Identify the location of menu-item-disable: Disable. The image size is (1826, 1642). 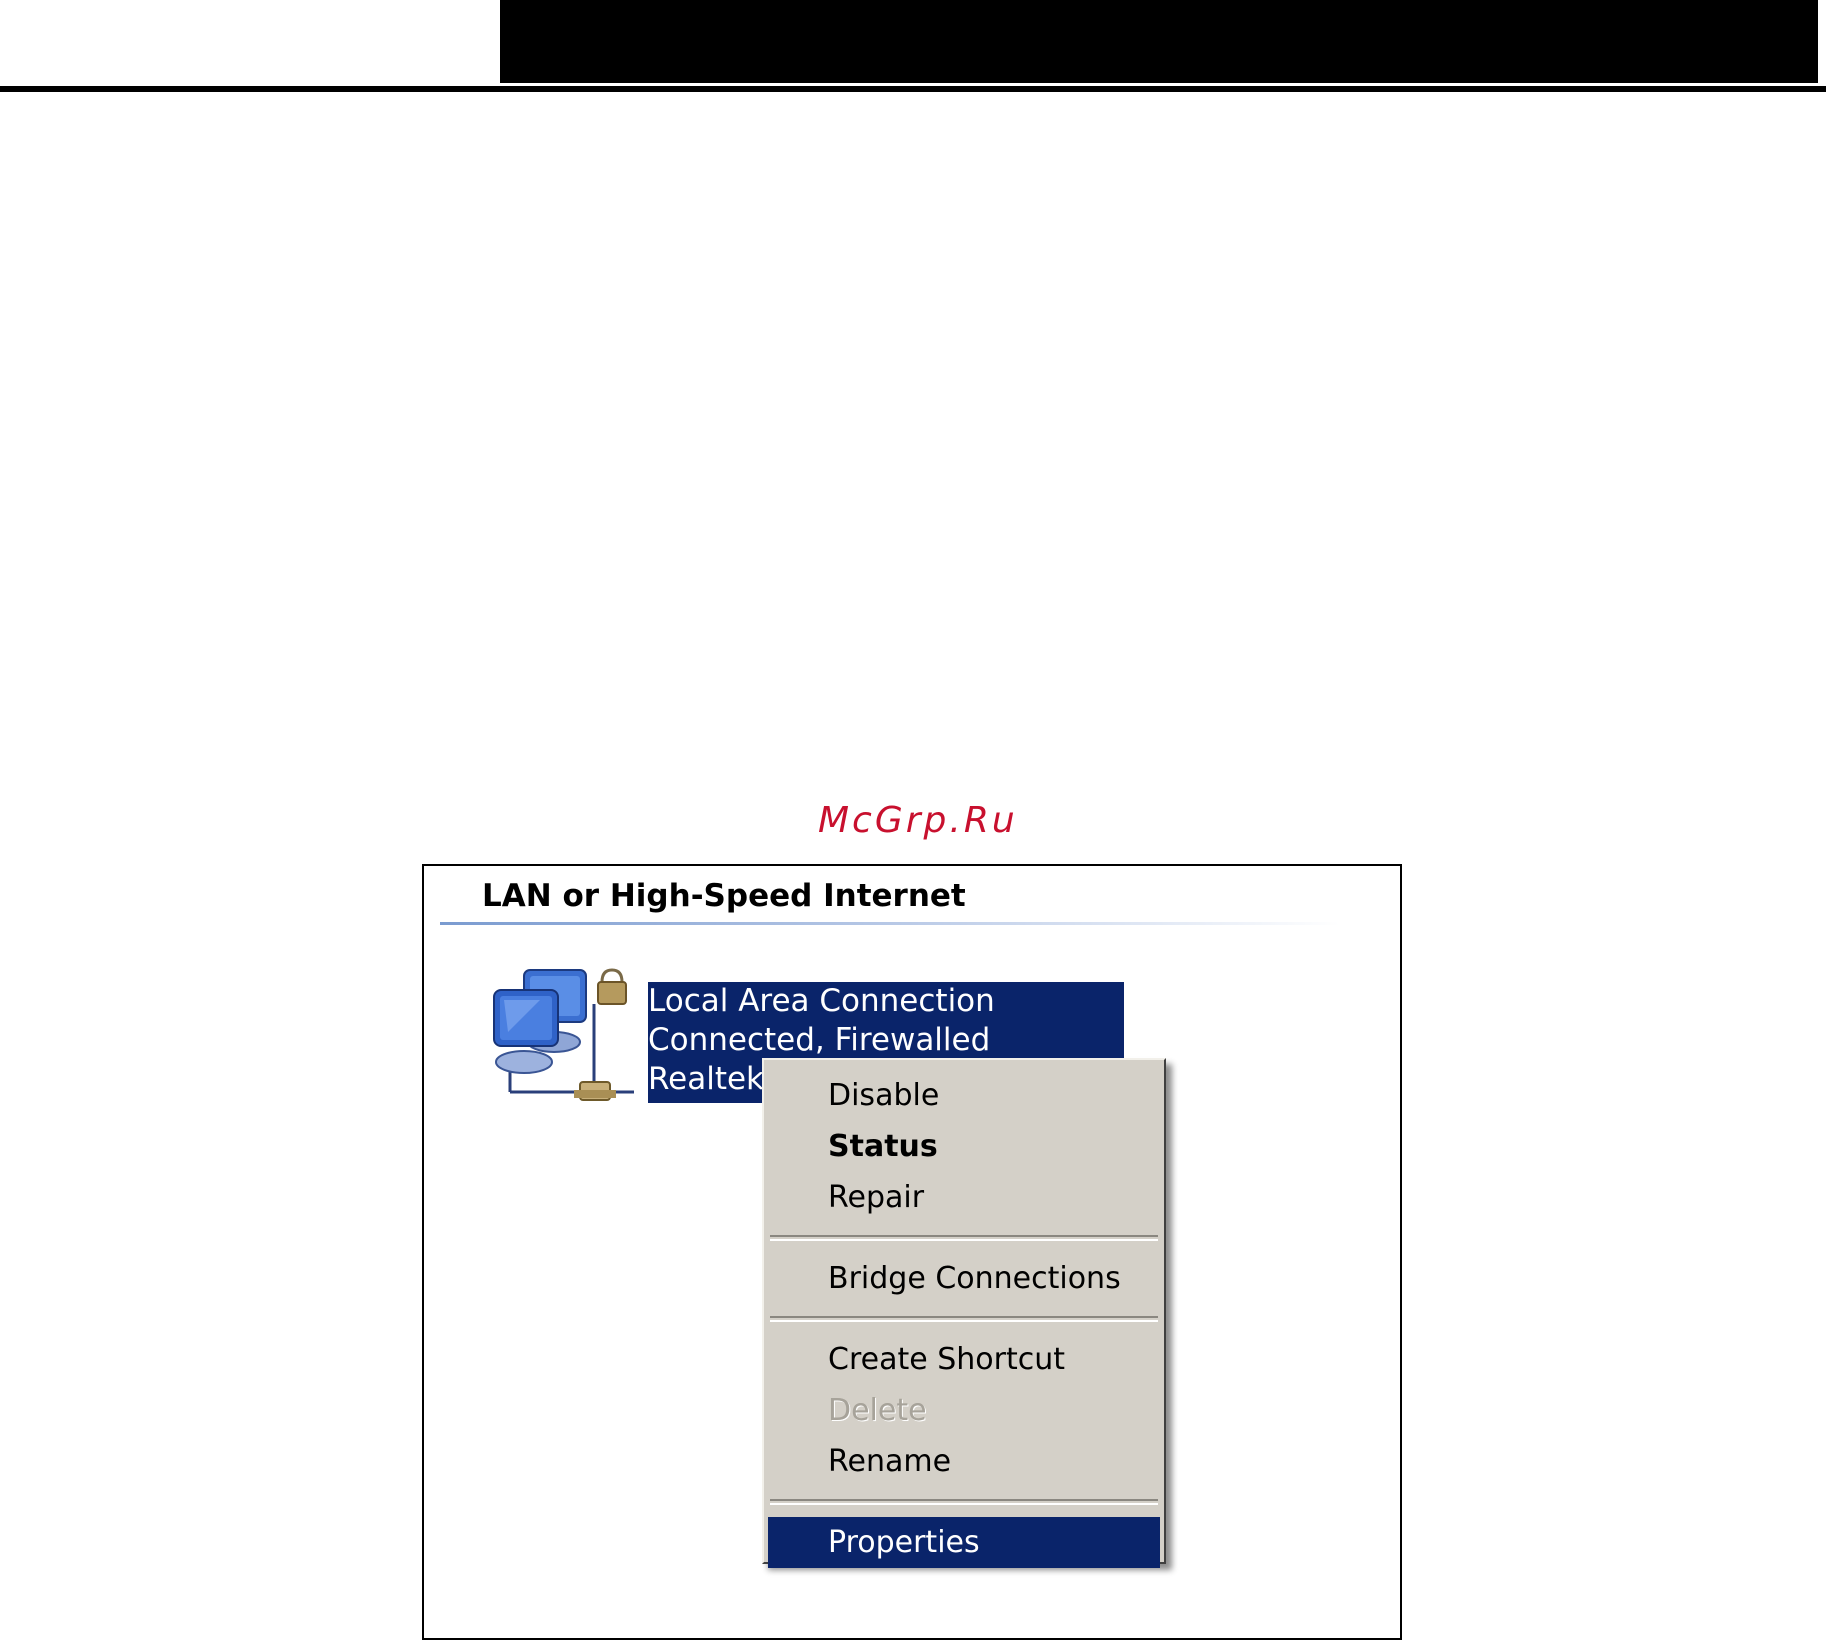
(964, 1095).